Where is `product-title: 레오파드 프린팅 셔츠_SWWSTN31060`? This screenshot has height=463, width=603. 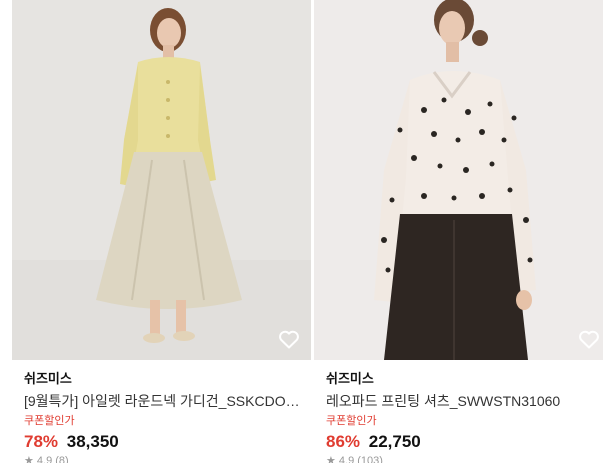 product-title: 레오파드 프린팅 셔츠_SWWSTN31060 is located at coordinates (460, 401).